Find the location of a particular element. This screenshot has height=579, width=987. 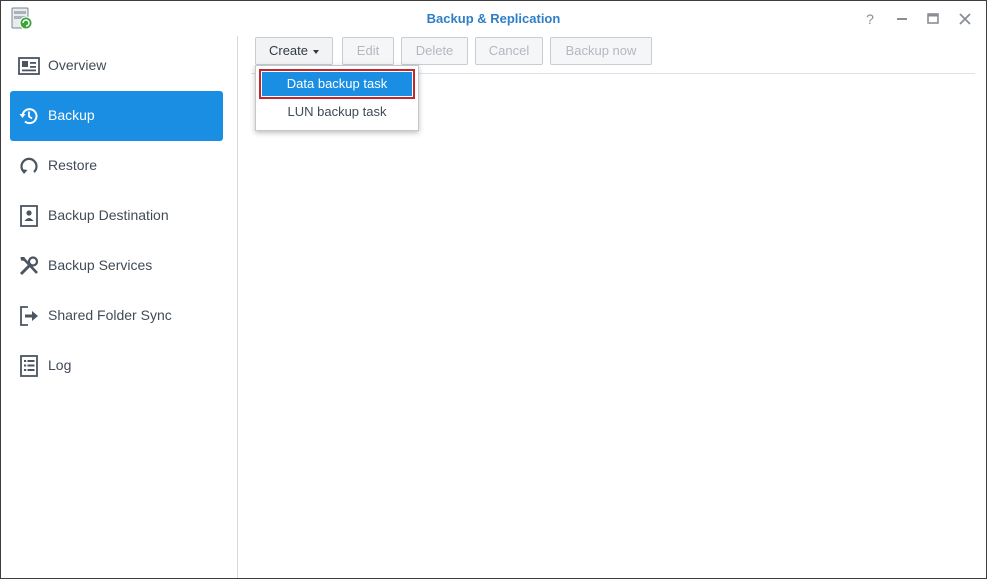

cancel-button-label: Cancel is located at coordinates (509, 50).